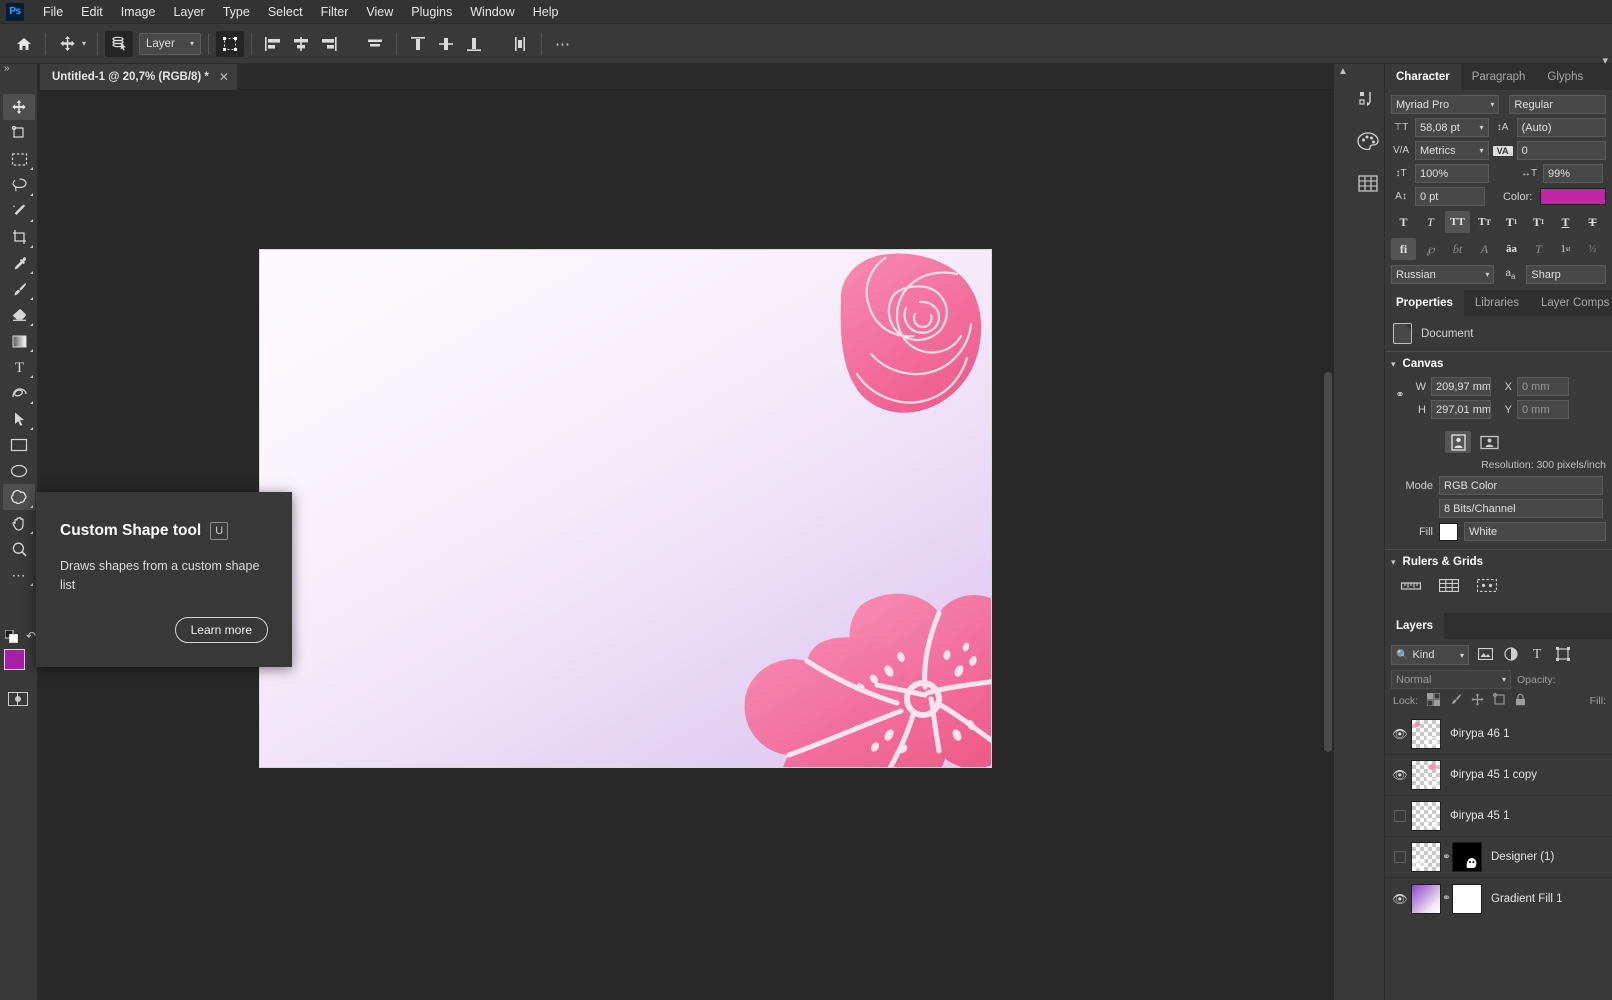 Image resolution: width=1612 pixels, height=1000 pixels. I want to click on subscript-button: T1, so click(1538, 222).